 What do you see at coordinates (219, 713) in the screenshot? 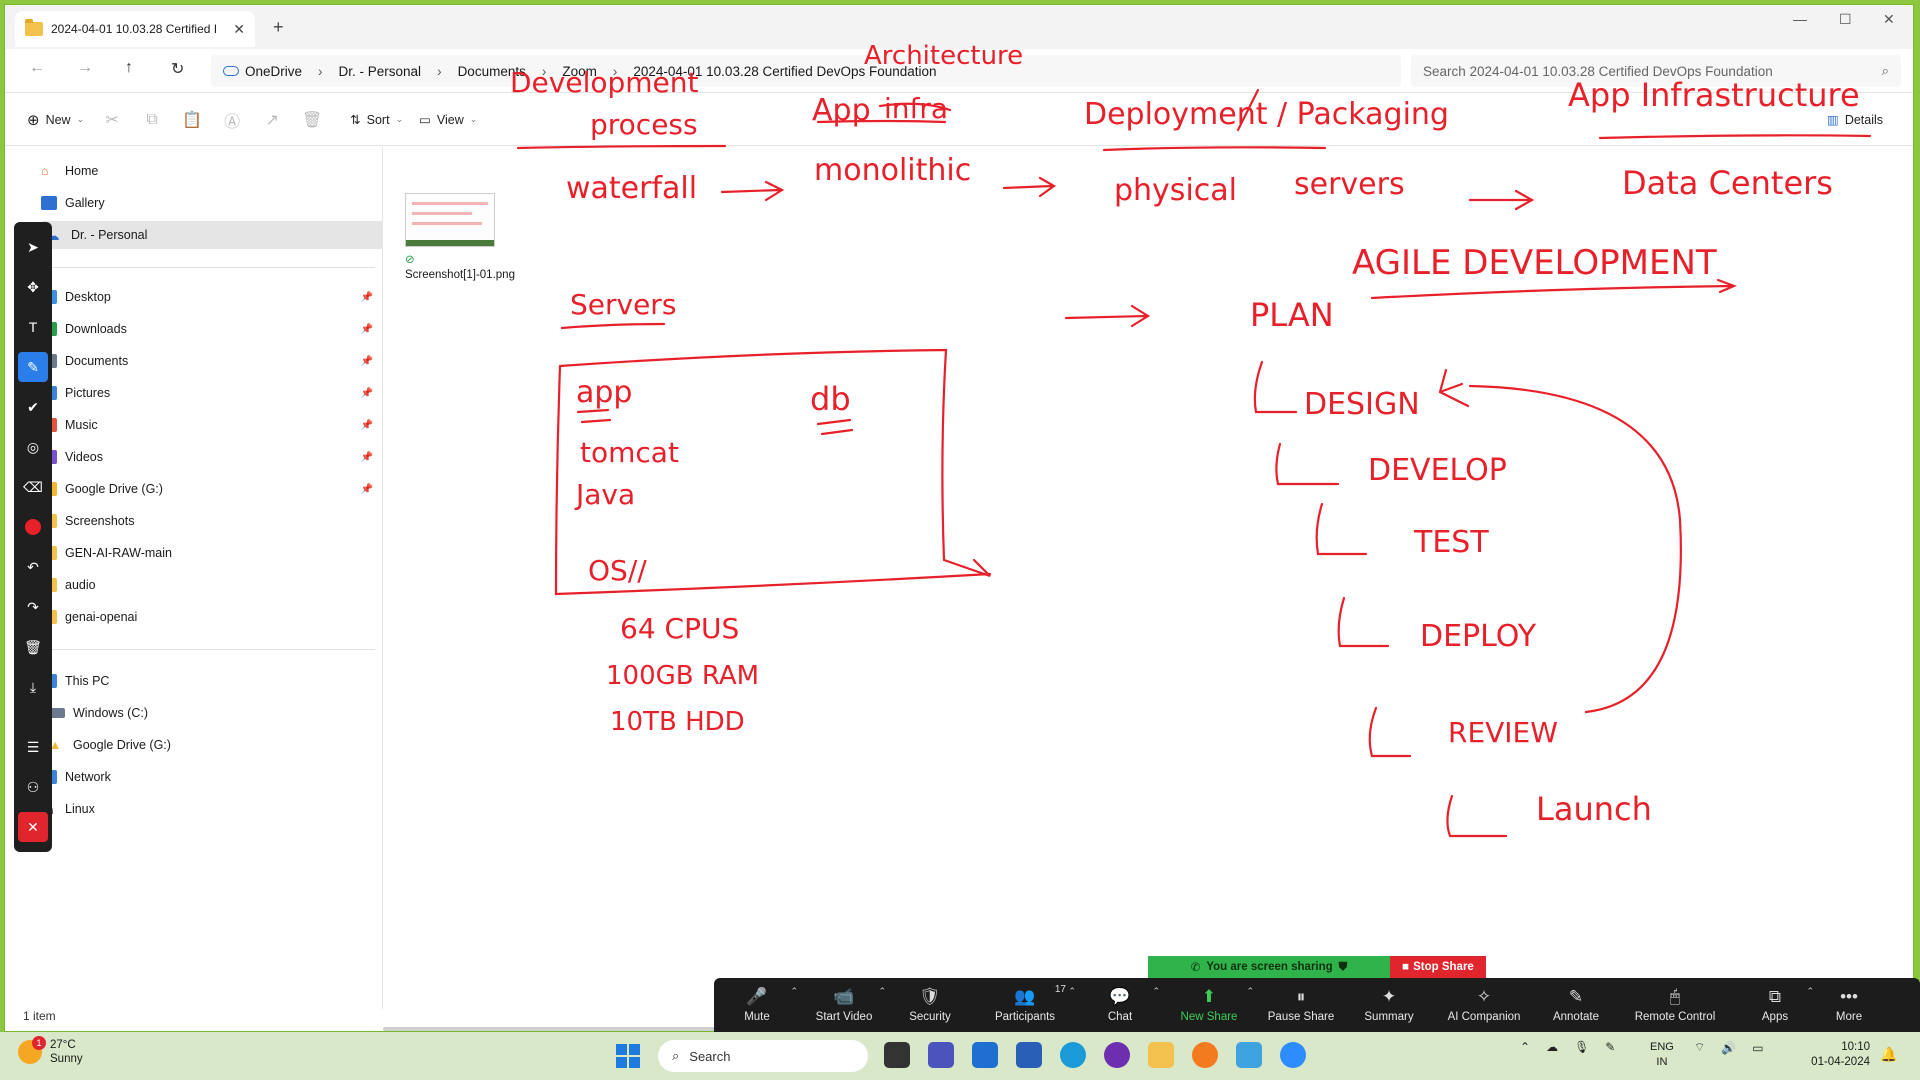
I see `nav-windows-c: Windows (C:)` at bounding box center [219, 713].